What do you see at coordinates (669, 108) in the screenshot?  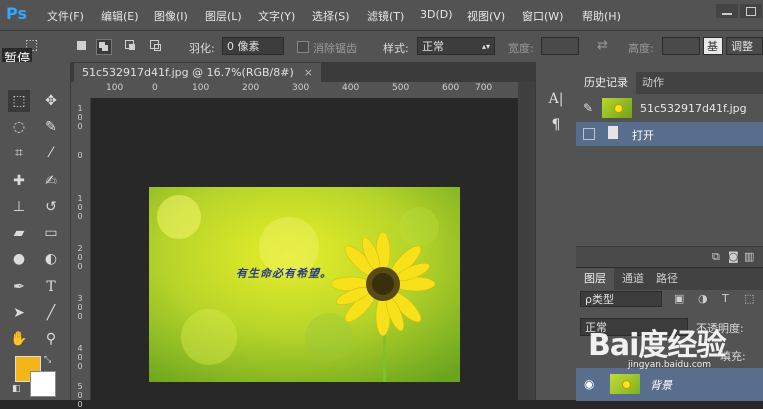 I see `history-snapshot-row: ✎ 51c532917d41f.jpg` at bounding box center [669, 108].